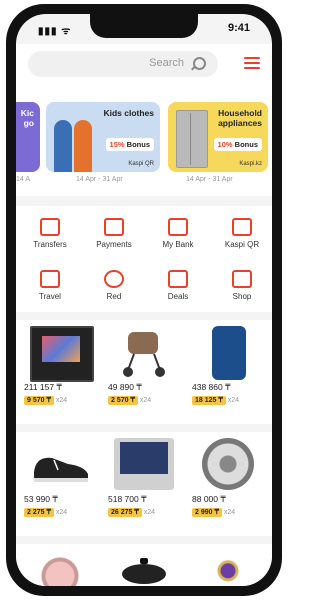 Image resolution: width=320 pixels, height=600 pixels. I want to click on banner-title: Kids clothes, so click(128, 113).